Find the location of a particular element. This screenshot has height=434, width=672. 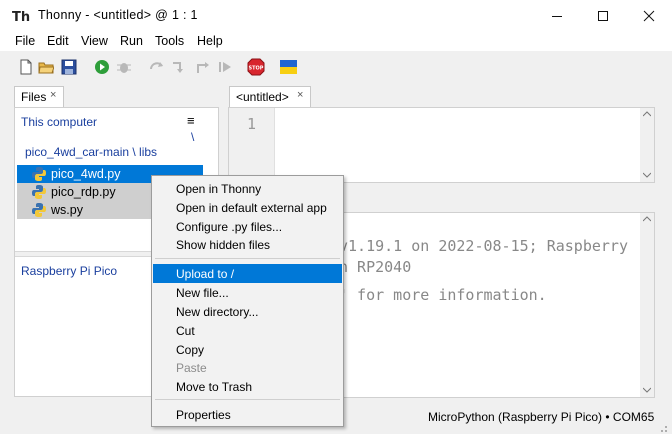

step-over-icon is located at coordinates (157, 67).